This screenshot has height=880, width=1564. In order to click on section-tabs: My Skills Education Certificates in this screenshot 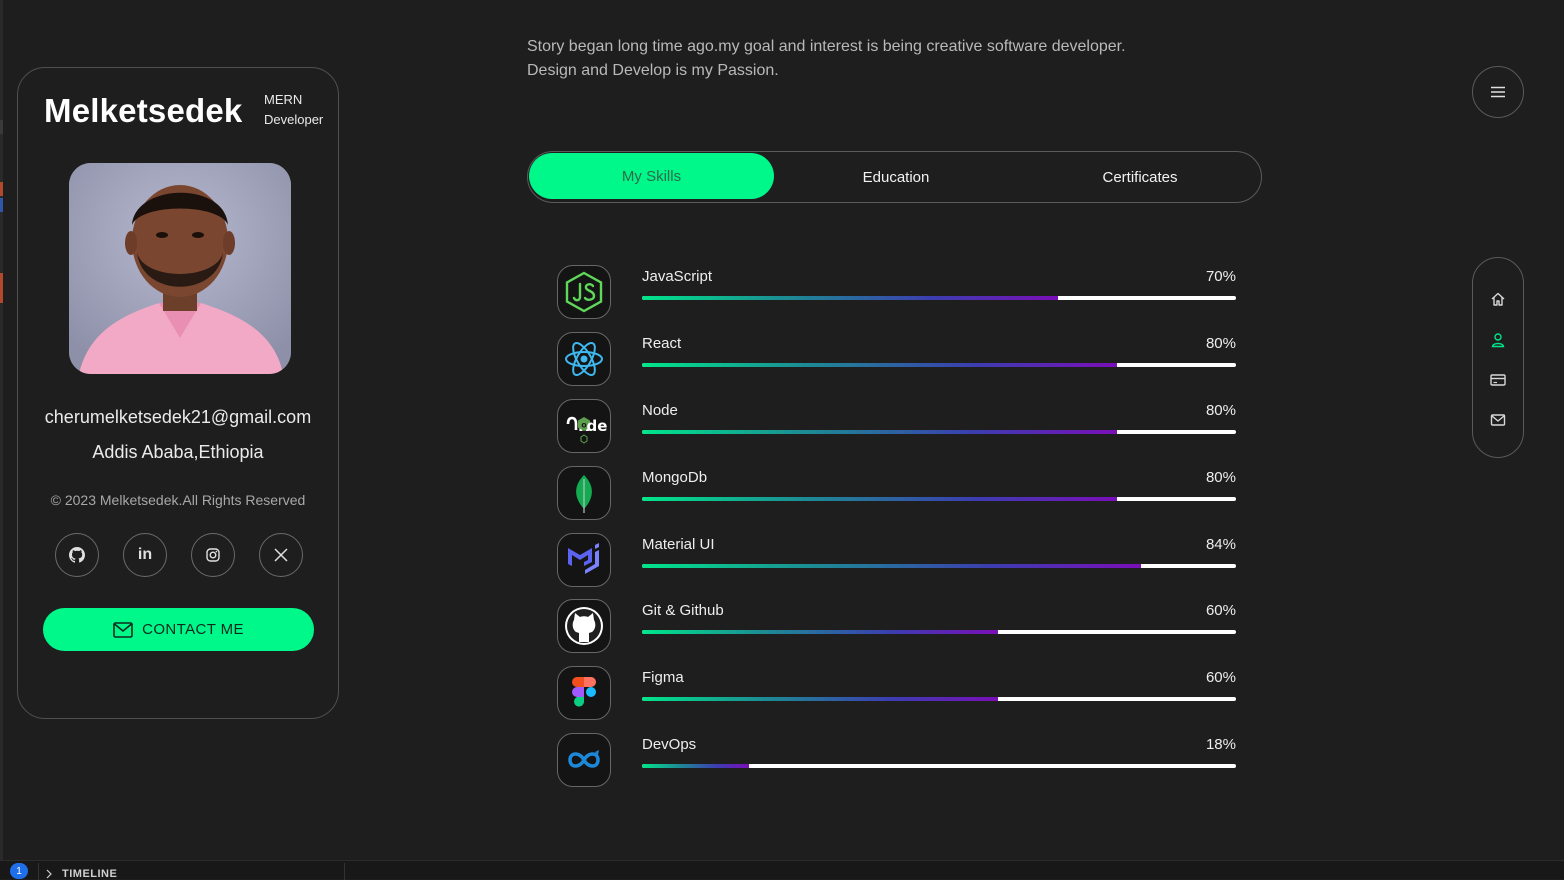, I will do `click(894, 177)`.